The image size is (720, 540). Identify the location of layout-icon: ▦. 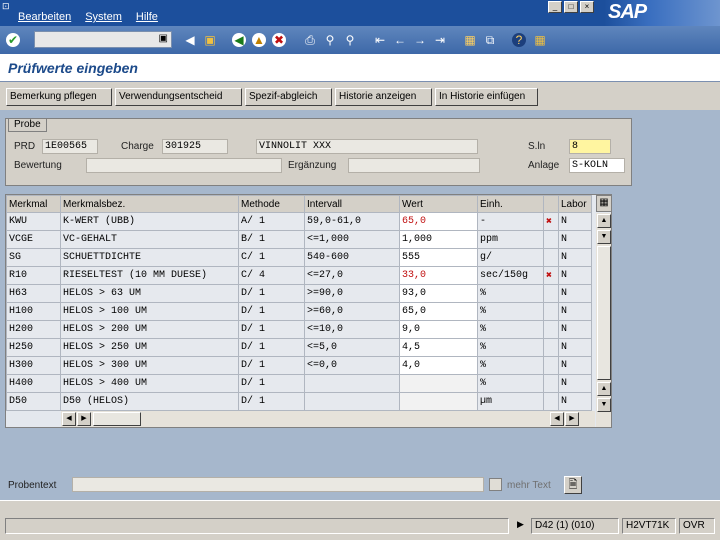
(540, 40).